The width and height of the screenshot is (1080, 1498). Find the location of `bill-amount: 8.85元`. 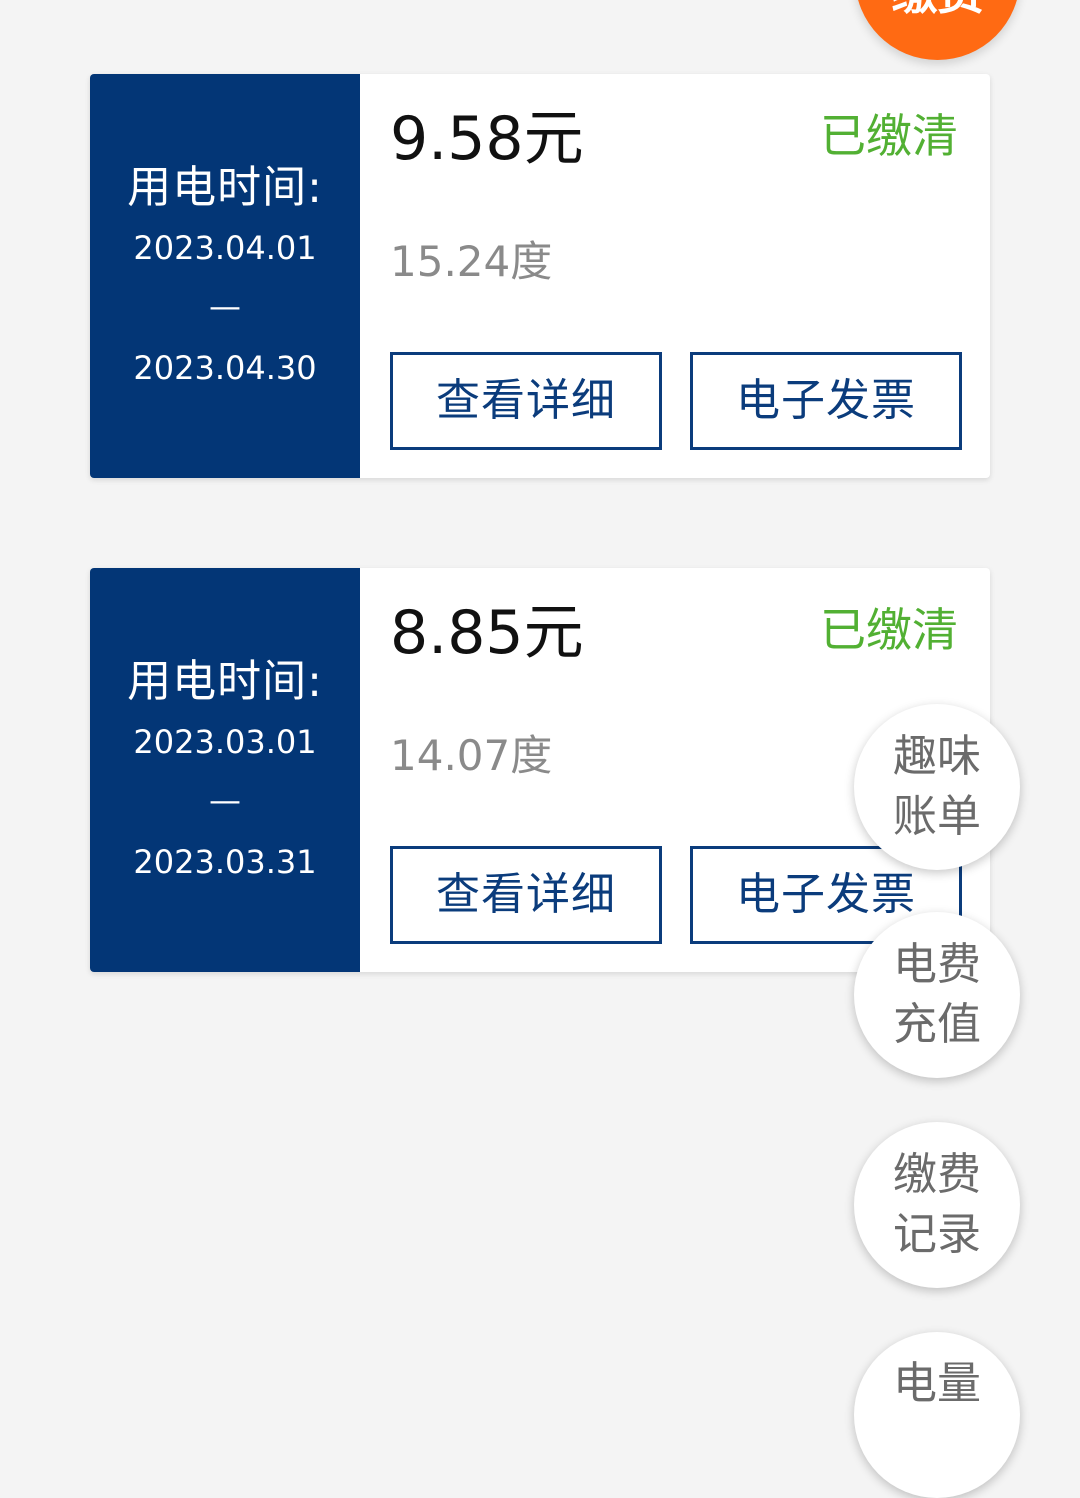

bill-amount: 8.85元 is located at coordinates (487, 633).